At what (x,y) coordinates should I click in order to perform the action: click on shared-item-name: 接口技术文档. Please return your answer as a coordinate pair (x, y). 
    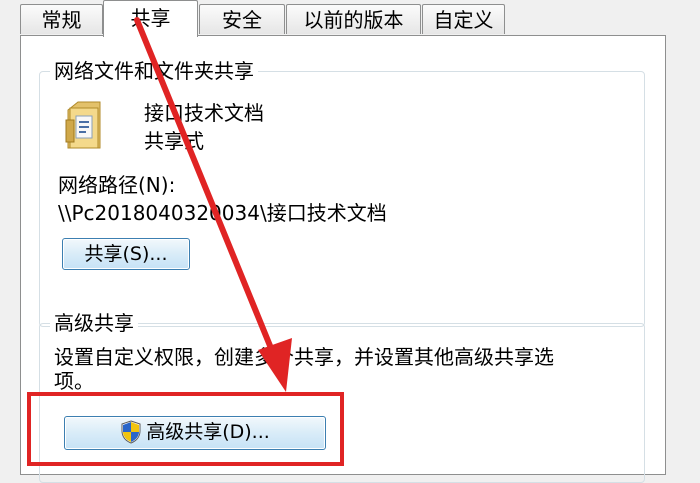
    Looking at the image, I should click on (204, 113).